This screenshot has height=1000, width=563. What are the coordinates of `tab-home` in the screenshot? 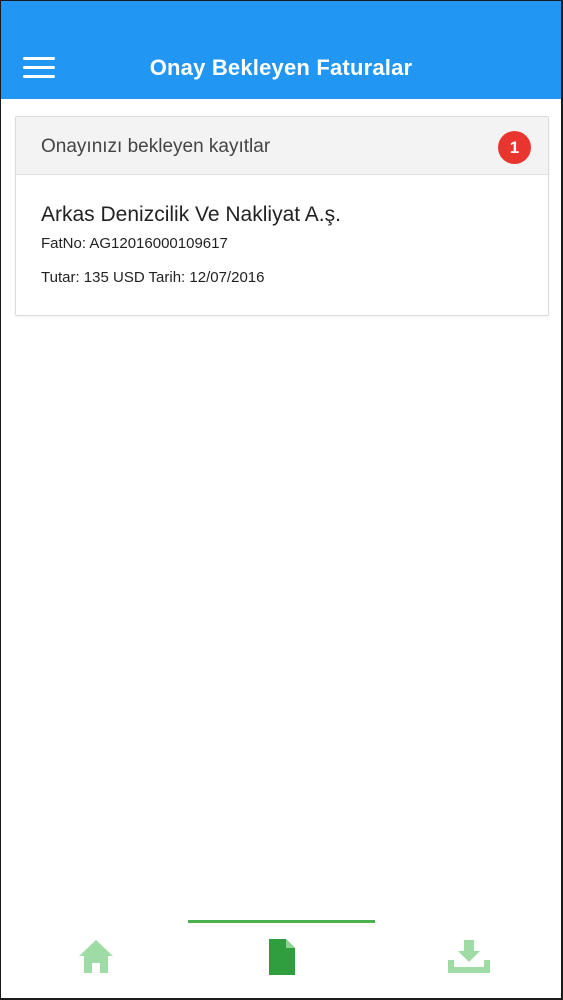 It's located at (96, 963).